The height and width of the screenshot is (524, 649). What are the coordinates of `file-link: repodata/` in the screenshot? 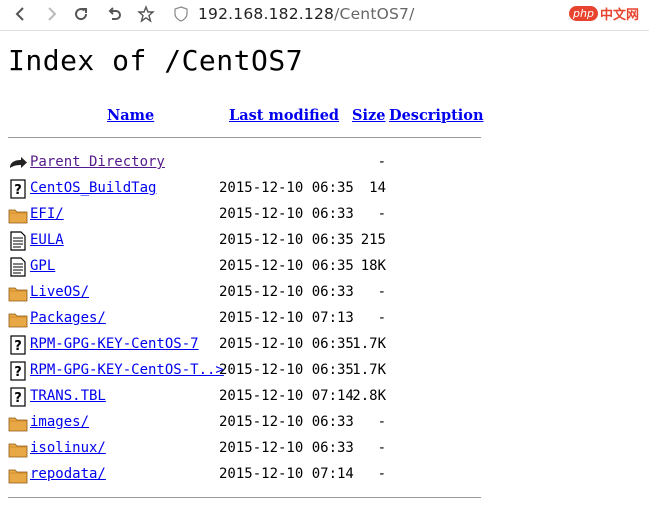 It's located at (68, 474).